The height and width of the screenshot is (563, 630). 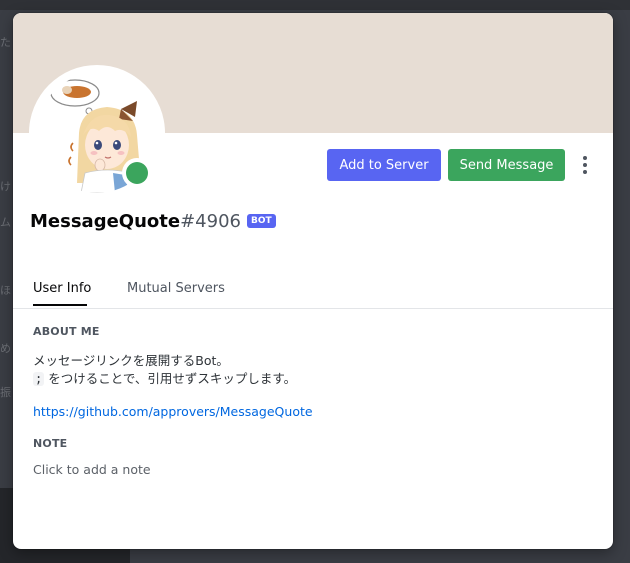 What do you see at coordinates (50, 443) in the screenshot?
I see `note-title: NOTE` at bounding box center [50, 443].